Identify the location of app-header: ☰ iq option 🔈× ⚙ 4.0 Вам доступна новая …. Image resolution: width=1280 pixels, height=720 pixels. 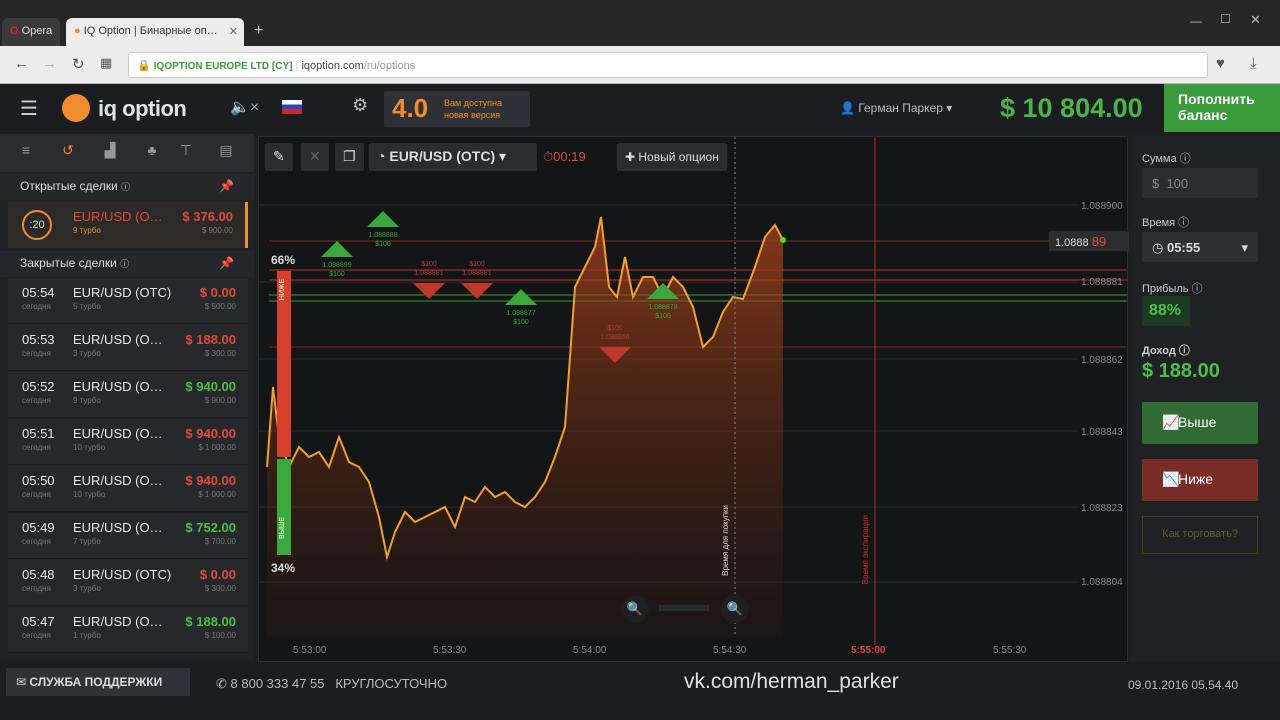
(640, 109).